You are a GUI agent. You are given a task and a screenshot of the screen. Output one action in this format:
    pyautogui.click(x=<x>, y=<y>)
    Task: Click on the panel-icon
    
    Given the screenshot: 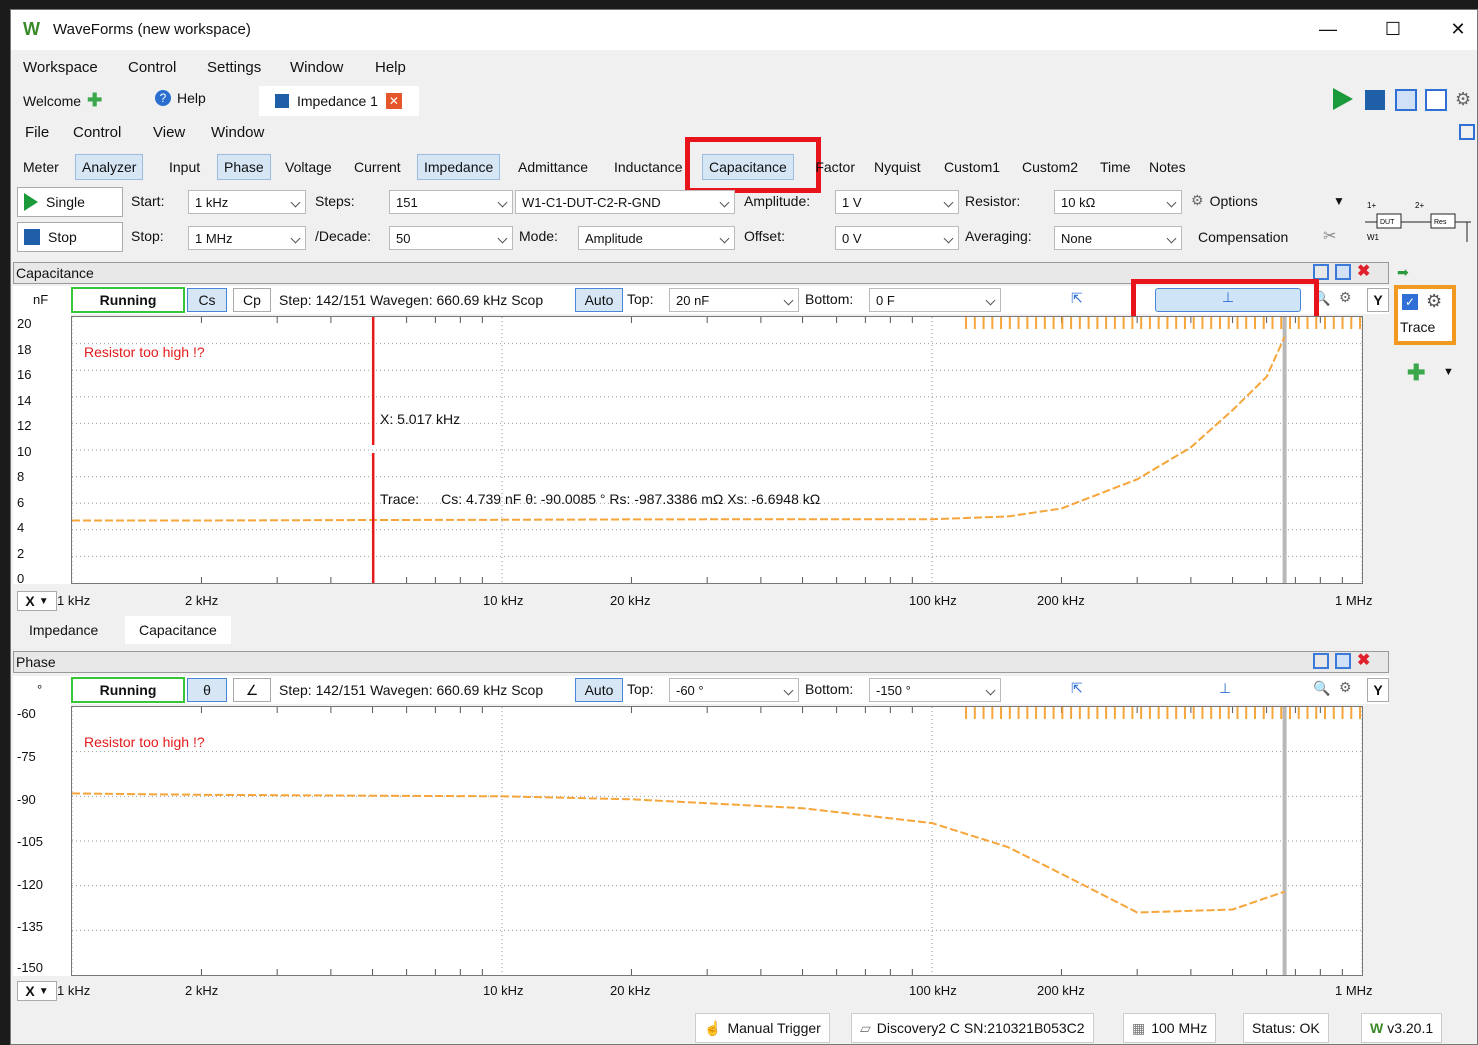 What is the action you would take?
    pyautogui.click(x=1467, y=132)
    